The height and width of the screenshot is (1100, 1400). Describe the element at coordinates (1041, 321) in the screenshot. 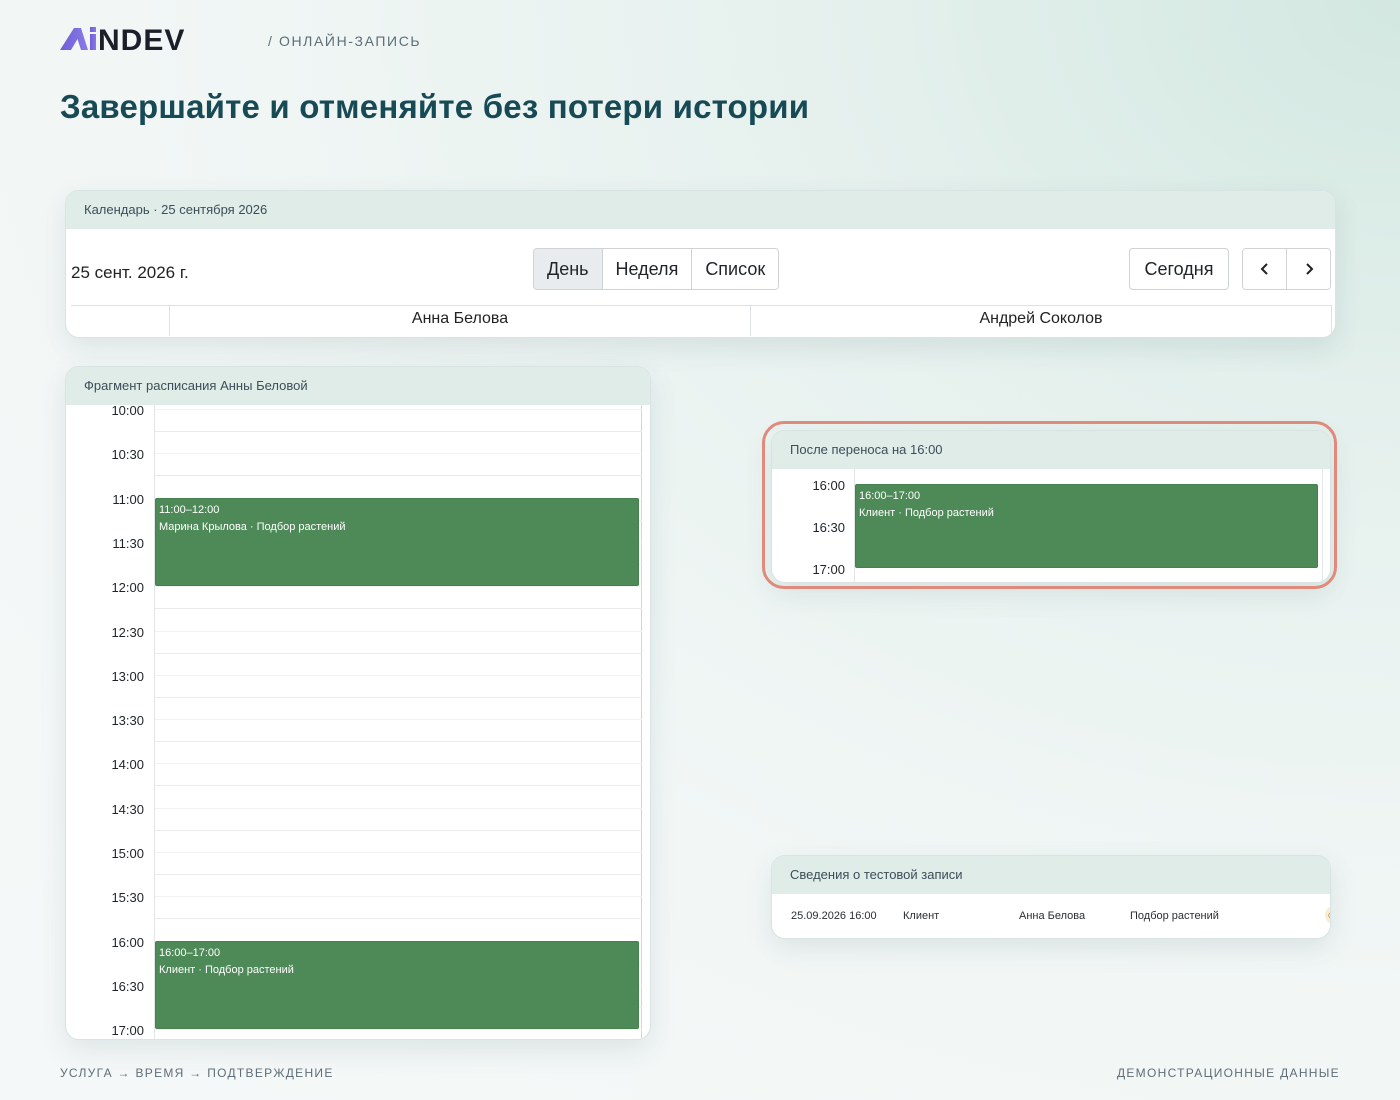

I see `resource-andrey: Андрей Соколов` at that location.